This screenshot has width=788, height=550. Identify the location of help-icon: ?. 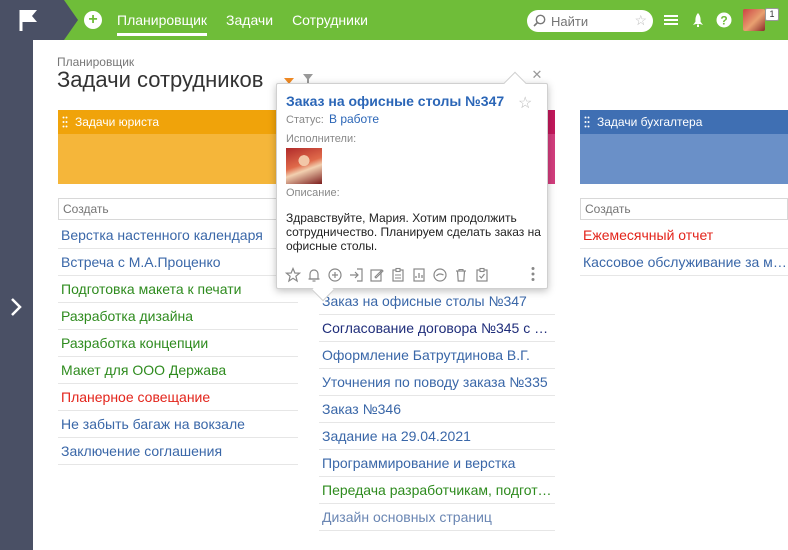
(724, 20).